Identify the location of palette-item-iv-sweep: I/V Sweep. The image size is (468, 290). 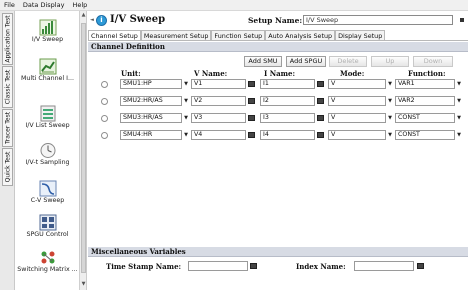
(47, 31).